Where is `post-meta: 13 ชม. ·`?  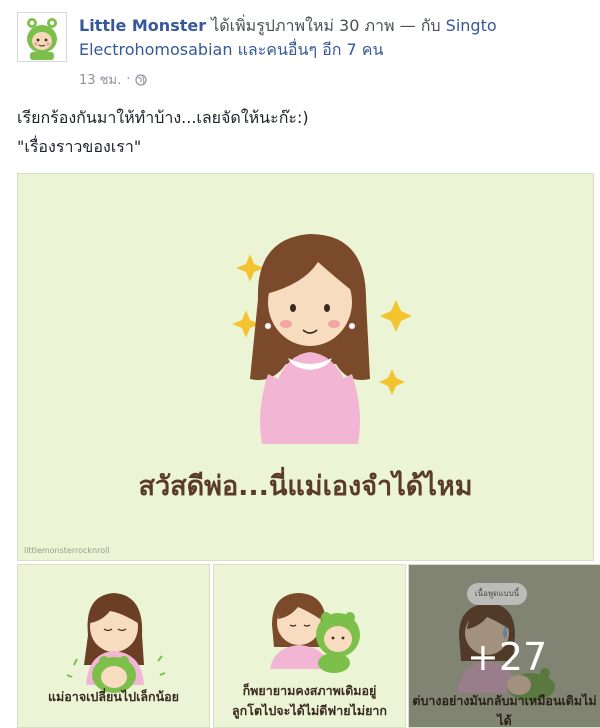 post-meta: 13 ชม. · is located at coordinates (113, 79).